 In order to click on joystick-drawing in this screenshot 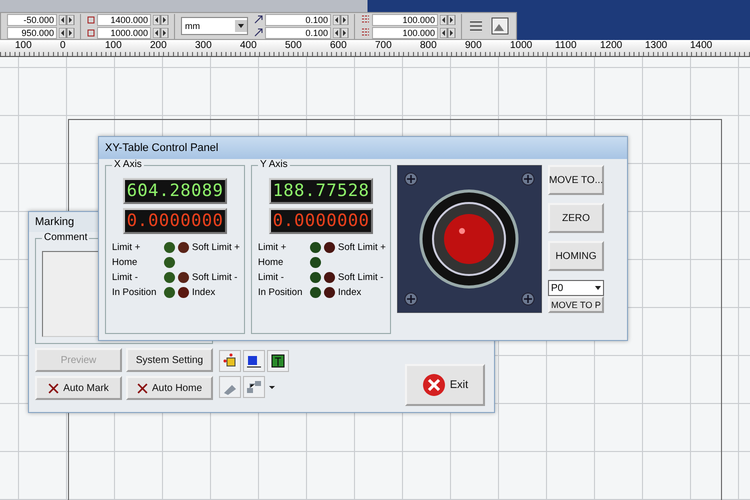, I will do `click(469, 239)`.